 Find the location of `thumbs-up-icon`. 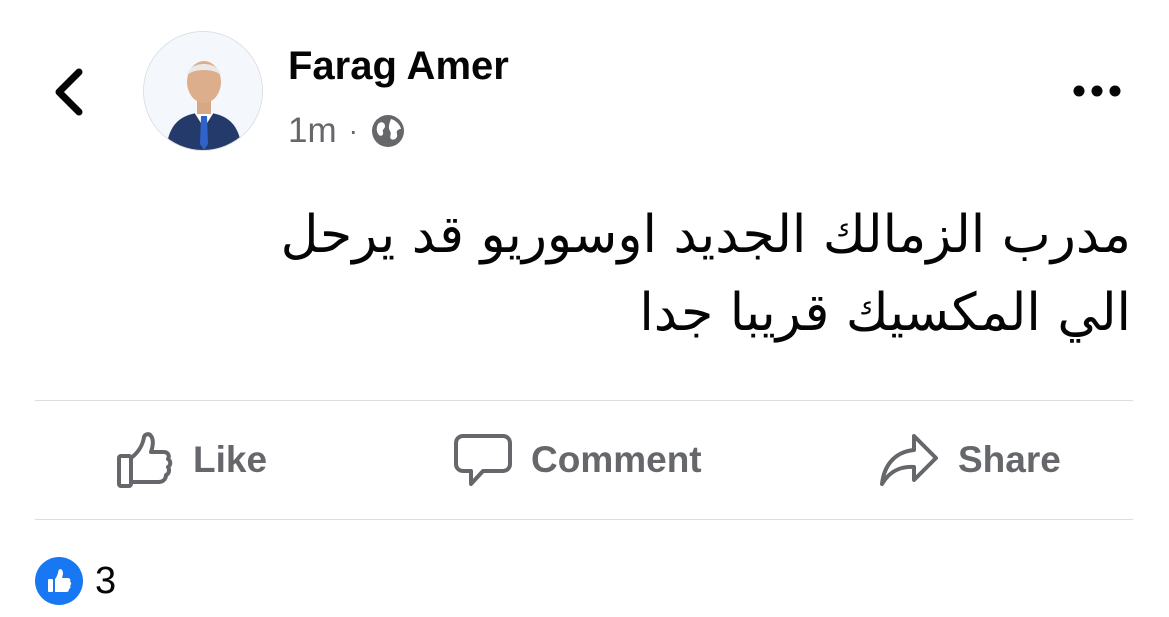

thumbs-up-icon is located at coordinates (59, 581).